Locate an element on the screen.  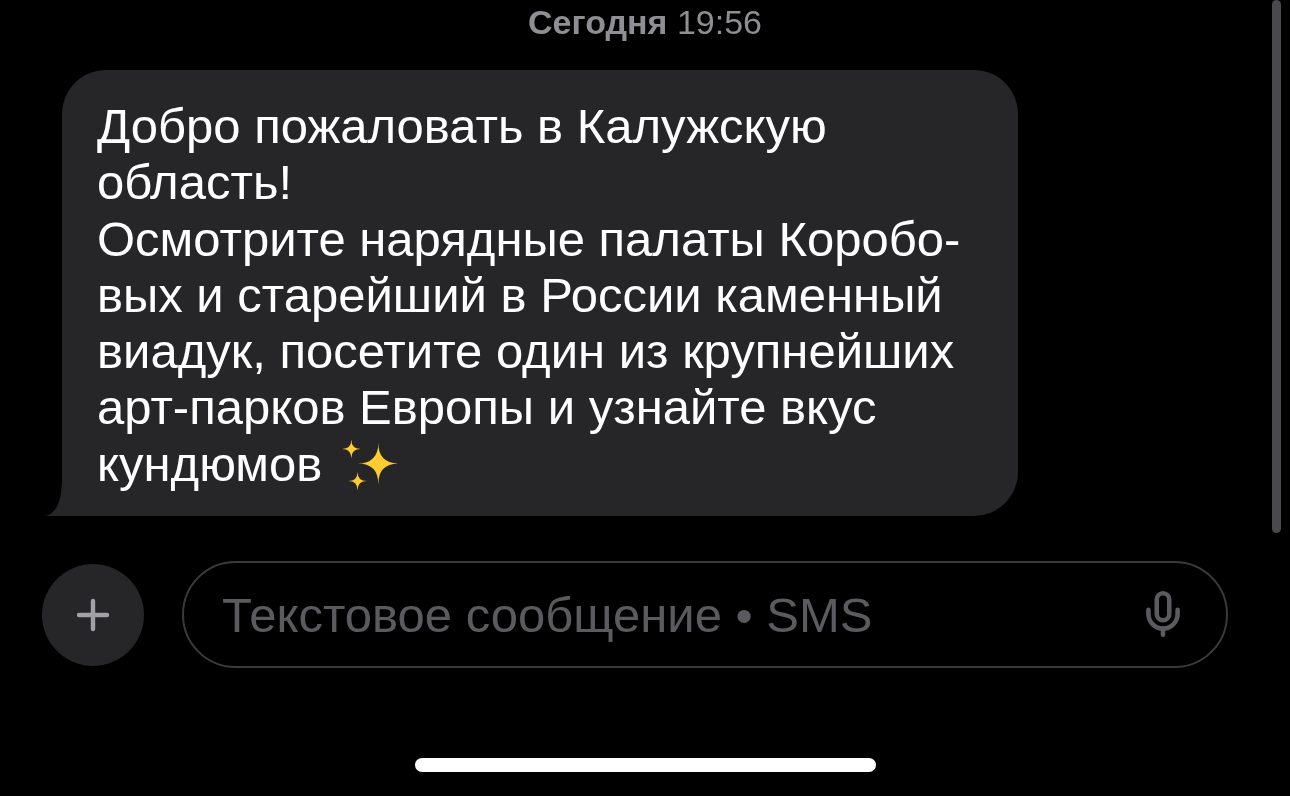
message-line: Осмотрите нарядные палаты Коробо- is located at coordinates (529, 238).